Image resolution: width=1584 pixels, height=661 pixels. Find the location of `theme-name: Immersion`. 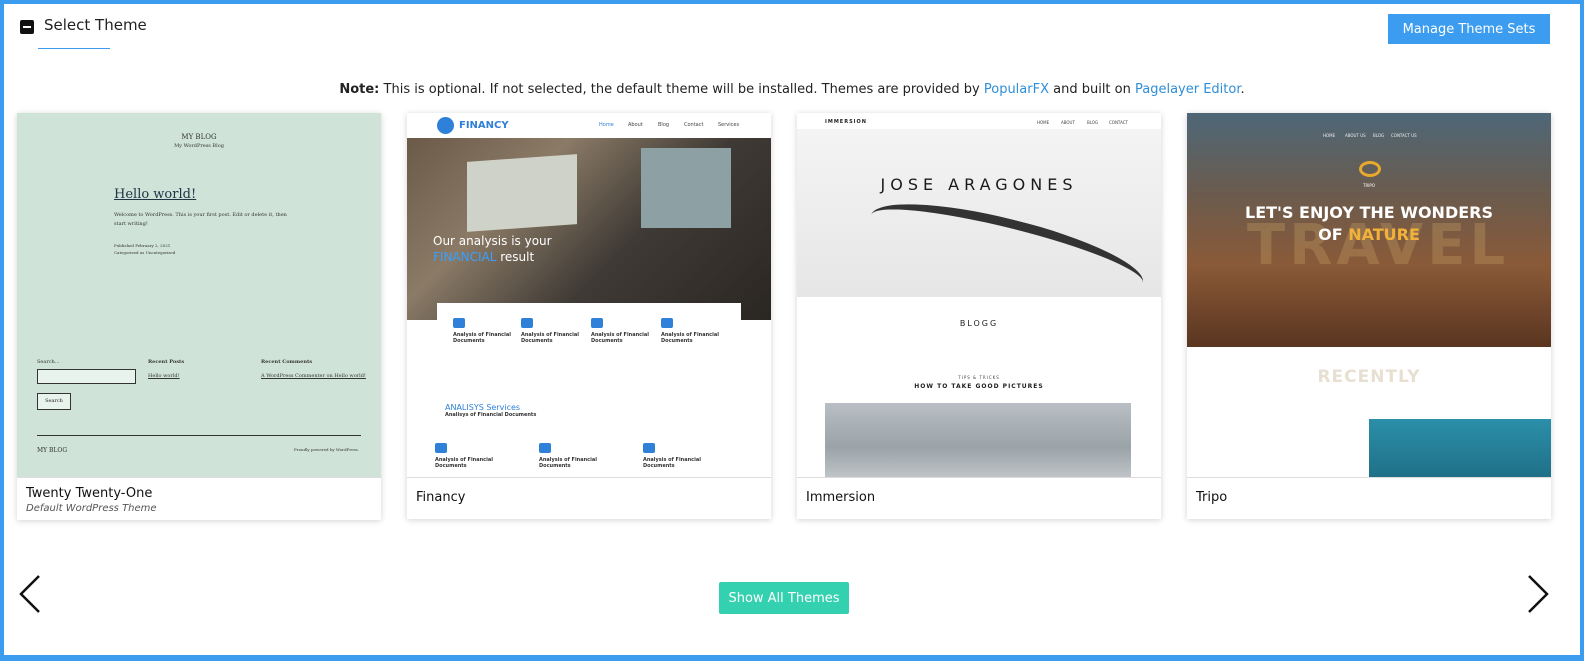

theme-name: Immersion is located at coordinates (841, 497).